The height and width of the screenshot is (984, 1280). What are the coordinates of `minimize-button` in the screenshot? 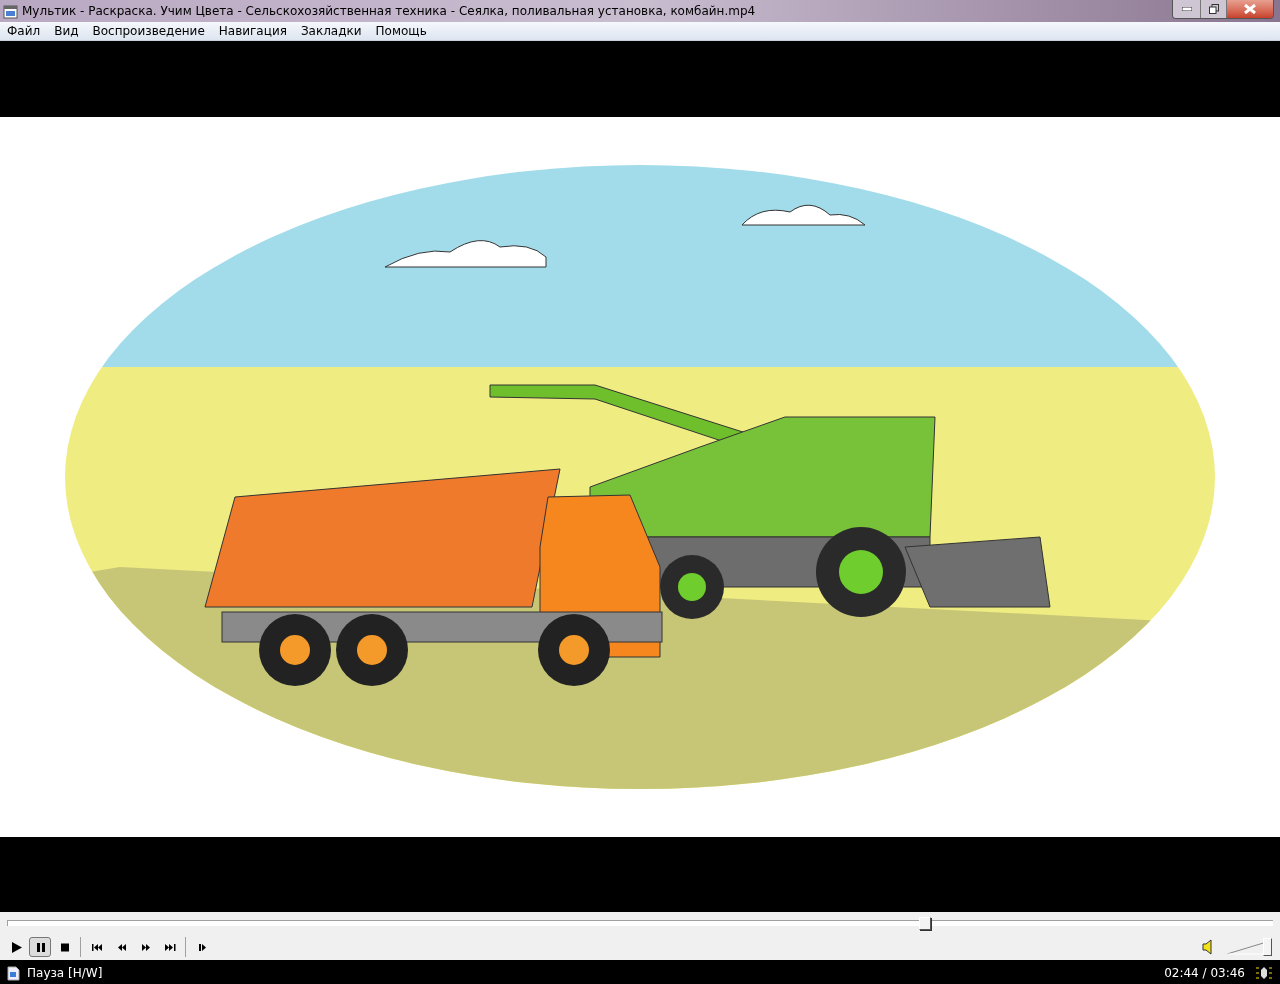 It's located at (1187, 9).